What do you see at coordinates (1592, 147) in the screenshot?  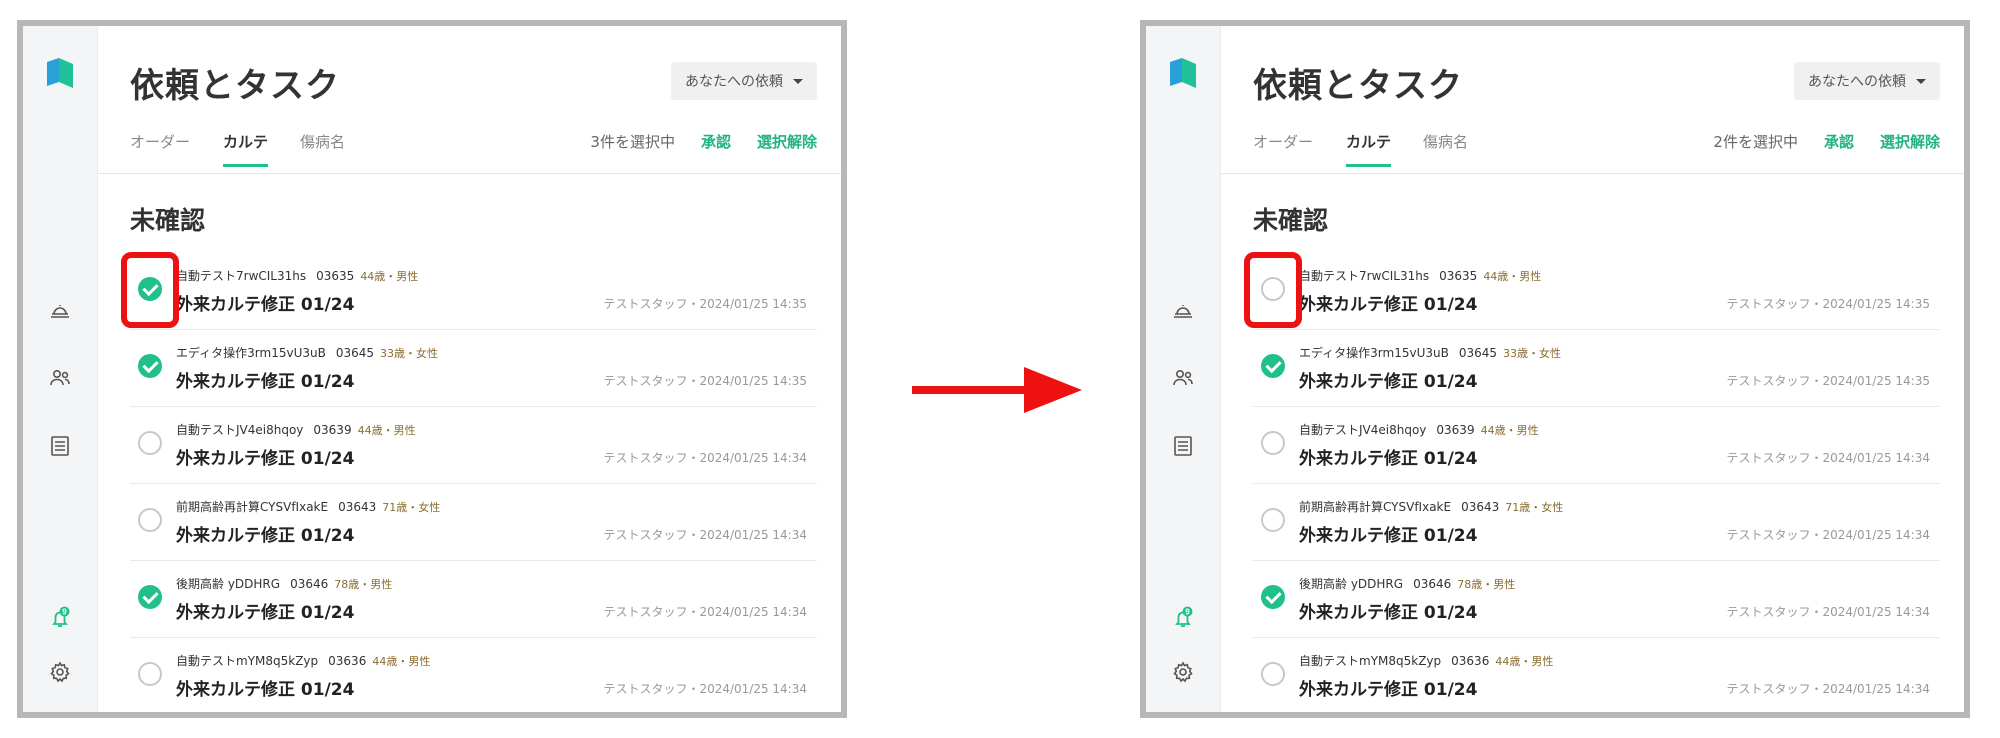 I see `tab-bar: オーダー カルテ 傷病名 2件を選択中 承認 選択解除` at bounding box center [1592, 147].